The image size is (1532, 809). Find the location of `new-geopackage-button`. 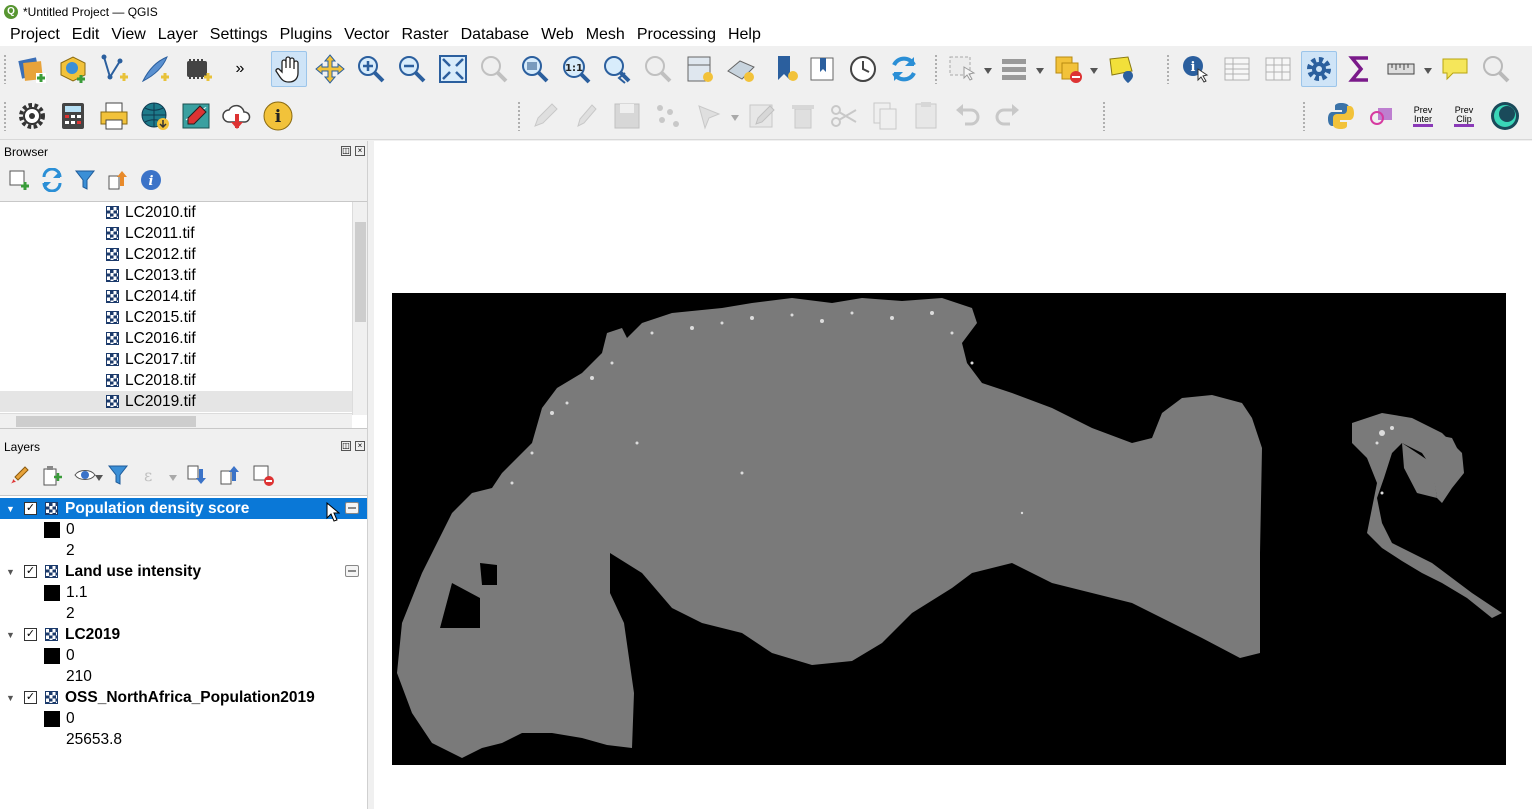

new-geopackage-button is located at coordinates (73, 69).